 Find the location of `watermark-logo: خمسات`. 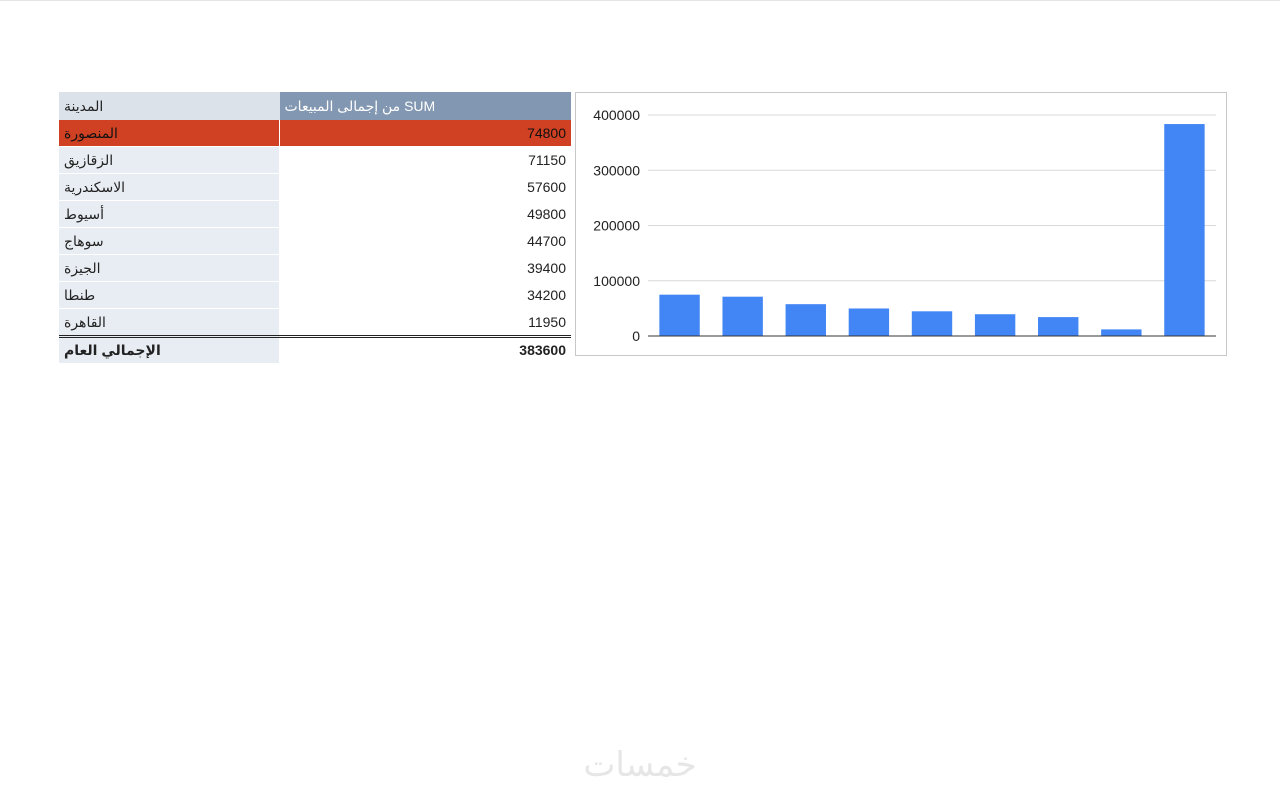

watermark-logo: خمسات is located at coordinates (640, 765).